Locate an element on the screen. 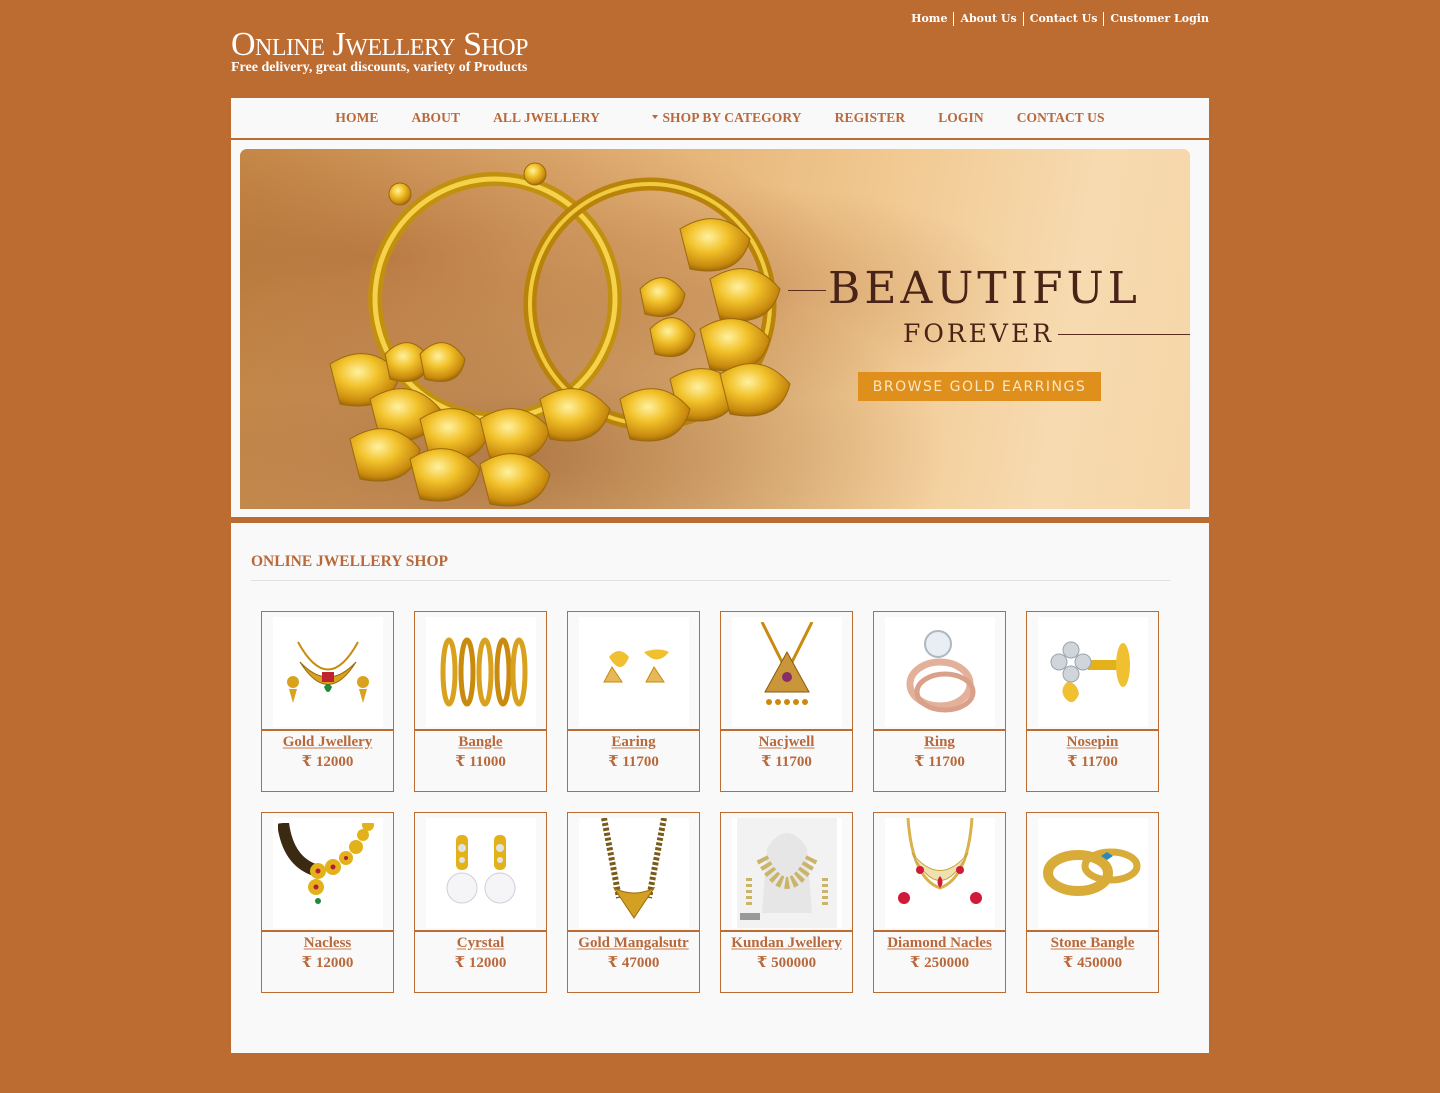 The image size is (1440, 1093). earrings-icon is located at coordinates (634, 672).